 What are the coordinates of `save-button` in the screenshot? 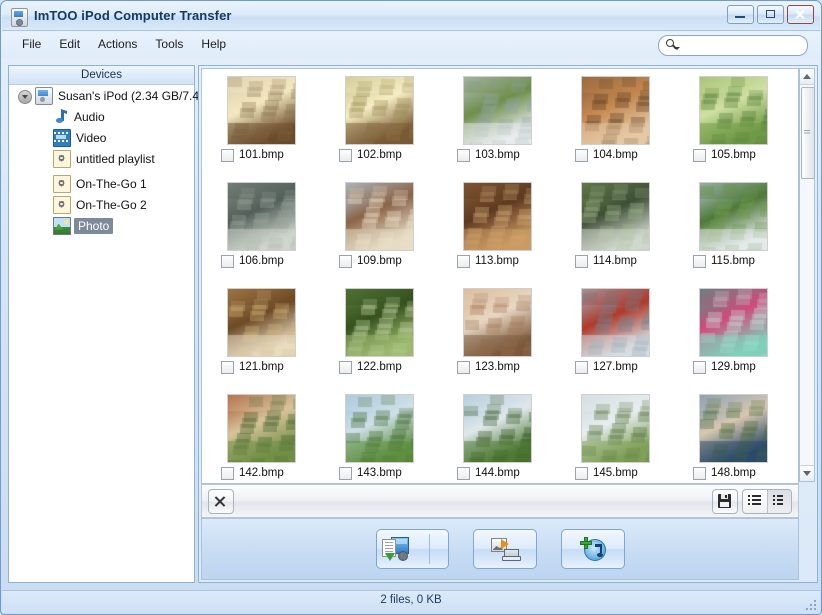 It's located at (725, 501).